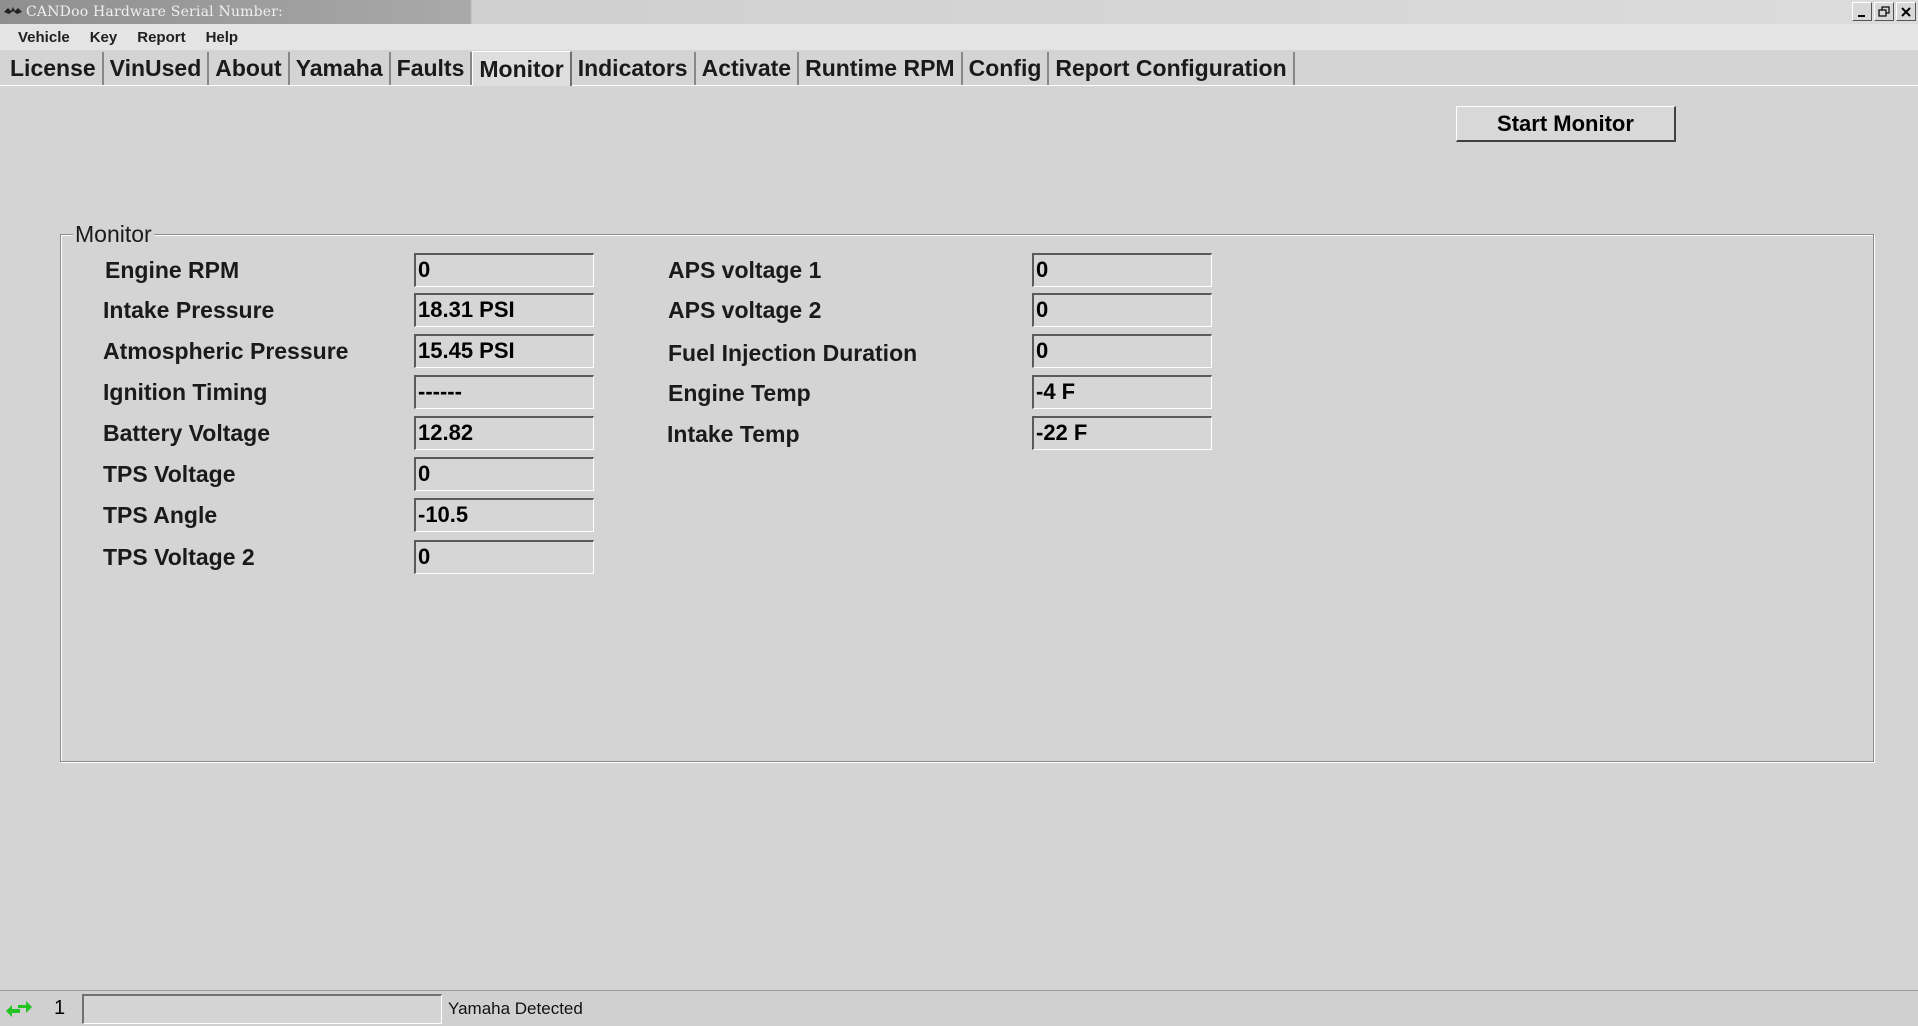 Image resolution: width=1918 pixels, height=1026 pixels. Describe the element at coordinates (793, 353) in the screenshot. I see `label-fuel-injection-duration: Fuel Injection Duration` at that location.